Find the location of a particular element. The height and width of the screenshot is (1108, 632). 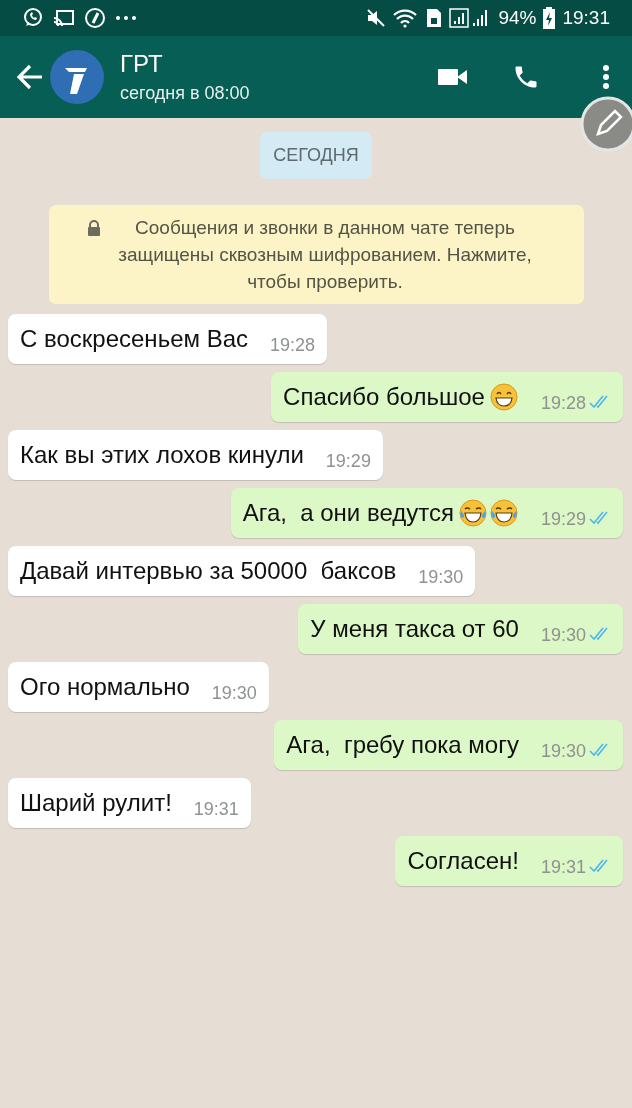

last-seen: сегодня в 08:00 is located at coordinates (185, 93).